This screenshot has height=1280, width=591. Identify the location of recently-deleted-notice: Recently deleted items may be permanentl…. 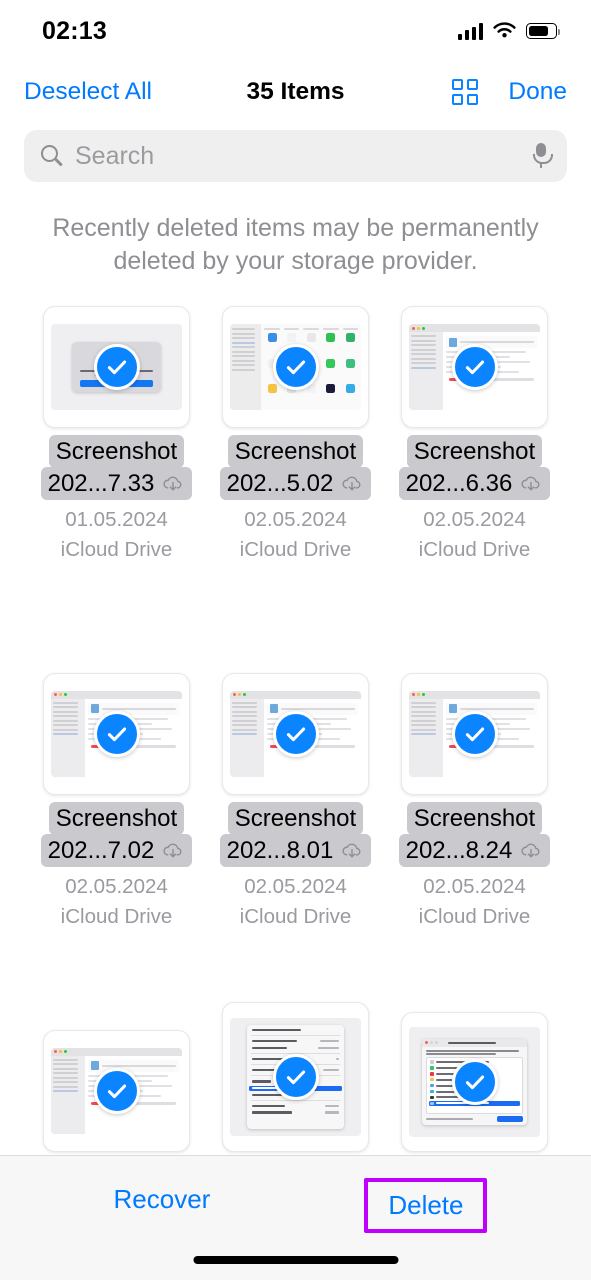
(295, 244).